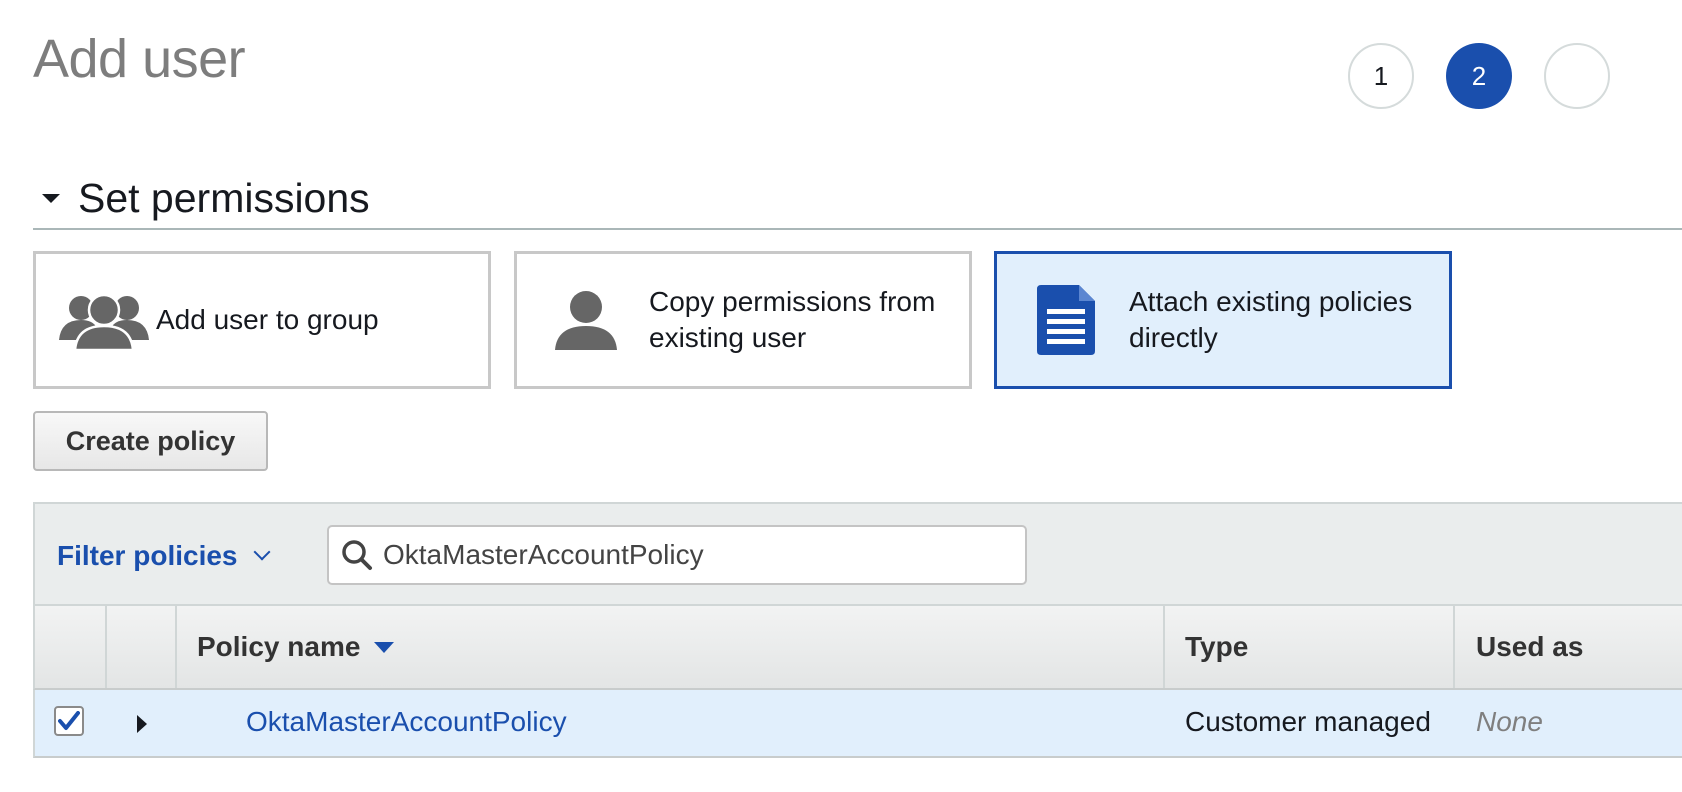 This screenshot has height=792, width=1682. I want to click on search-icon, so click(357, 555).